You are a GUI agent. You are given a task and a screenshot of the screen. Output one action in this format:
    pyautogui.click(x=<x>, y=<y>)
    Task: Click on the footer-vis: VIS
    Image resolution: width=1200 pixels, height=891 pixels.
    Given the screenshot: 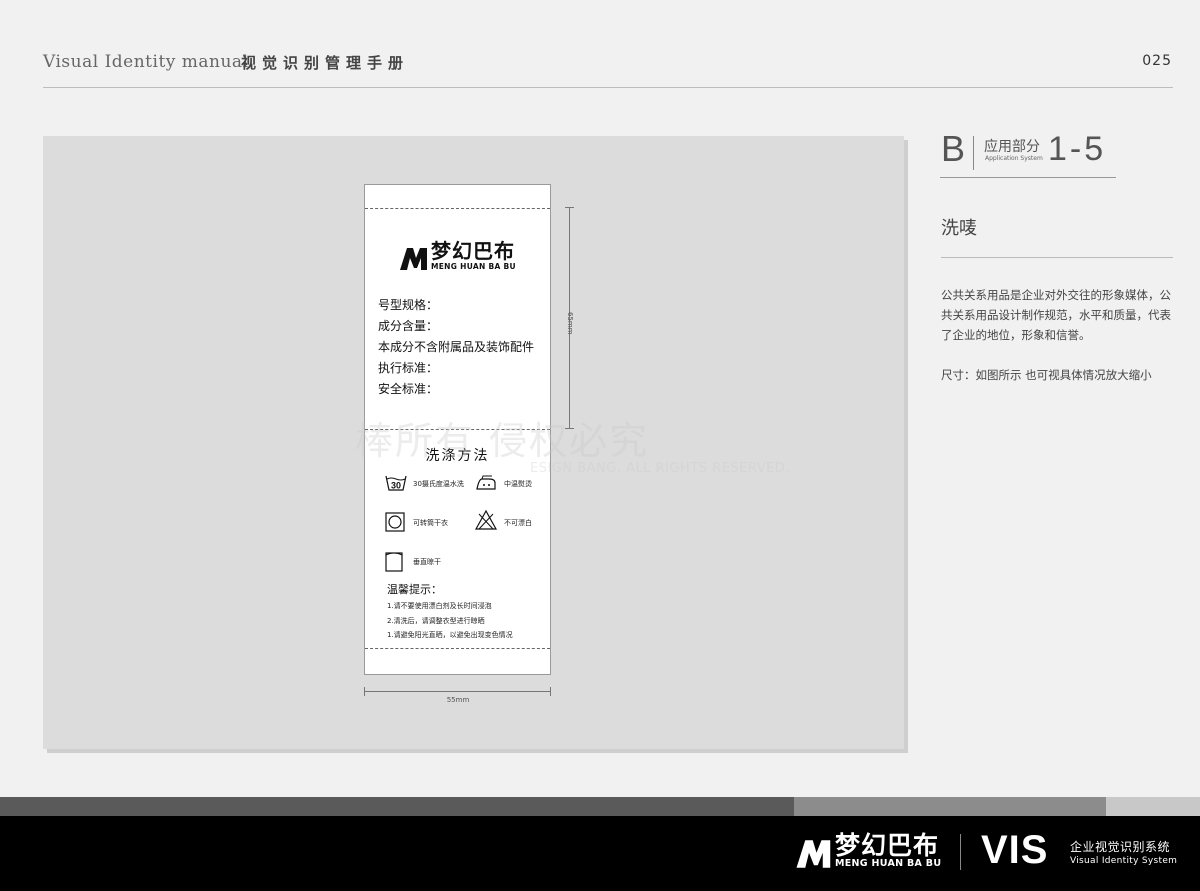 What is the action you would take?
    pyautogui.click(x=1015, y=850)
    